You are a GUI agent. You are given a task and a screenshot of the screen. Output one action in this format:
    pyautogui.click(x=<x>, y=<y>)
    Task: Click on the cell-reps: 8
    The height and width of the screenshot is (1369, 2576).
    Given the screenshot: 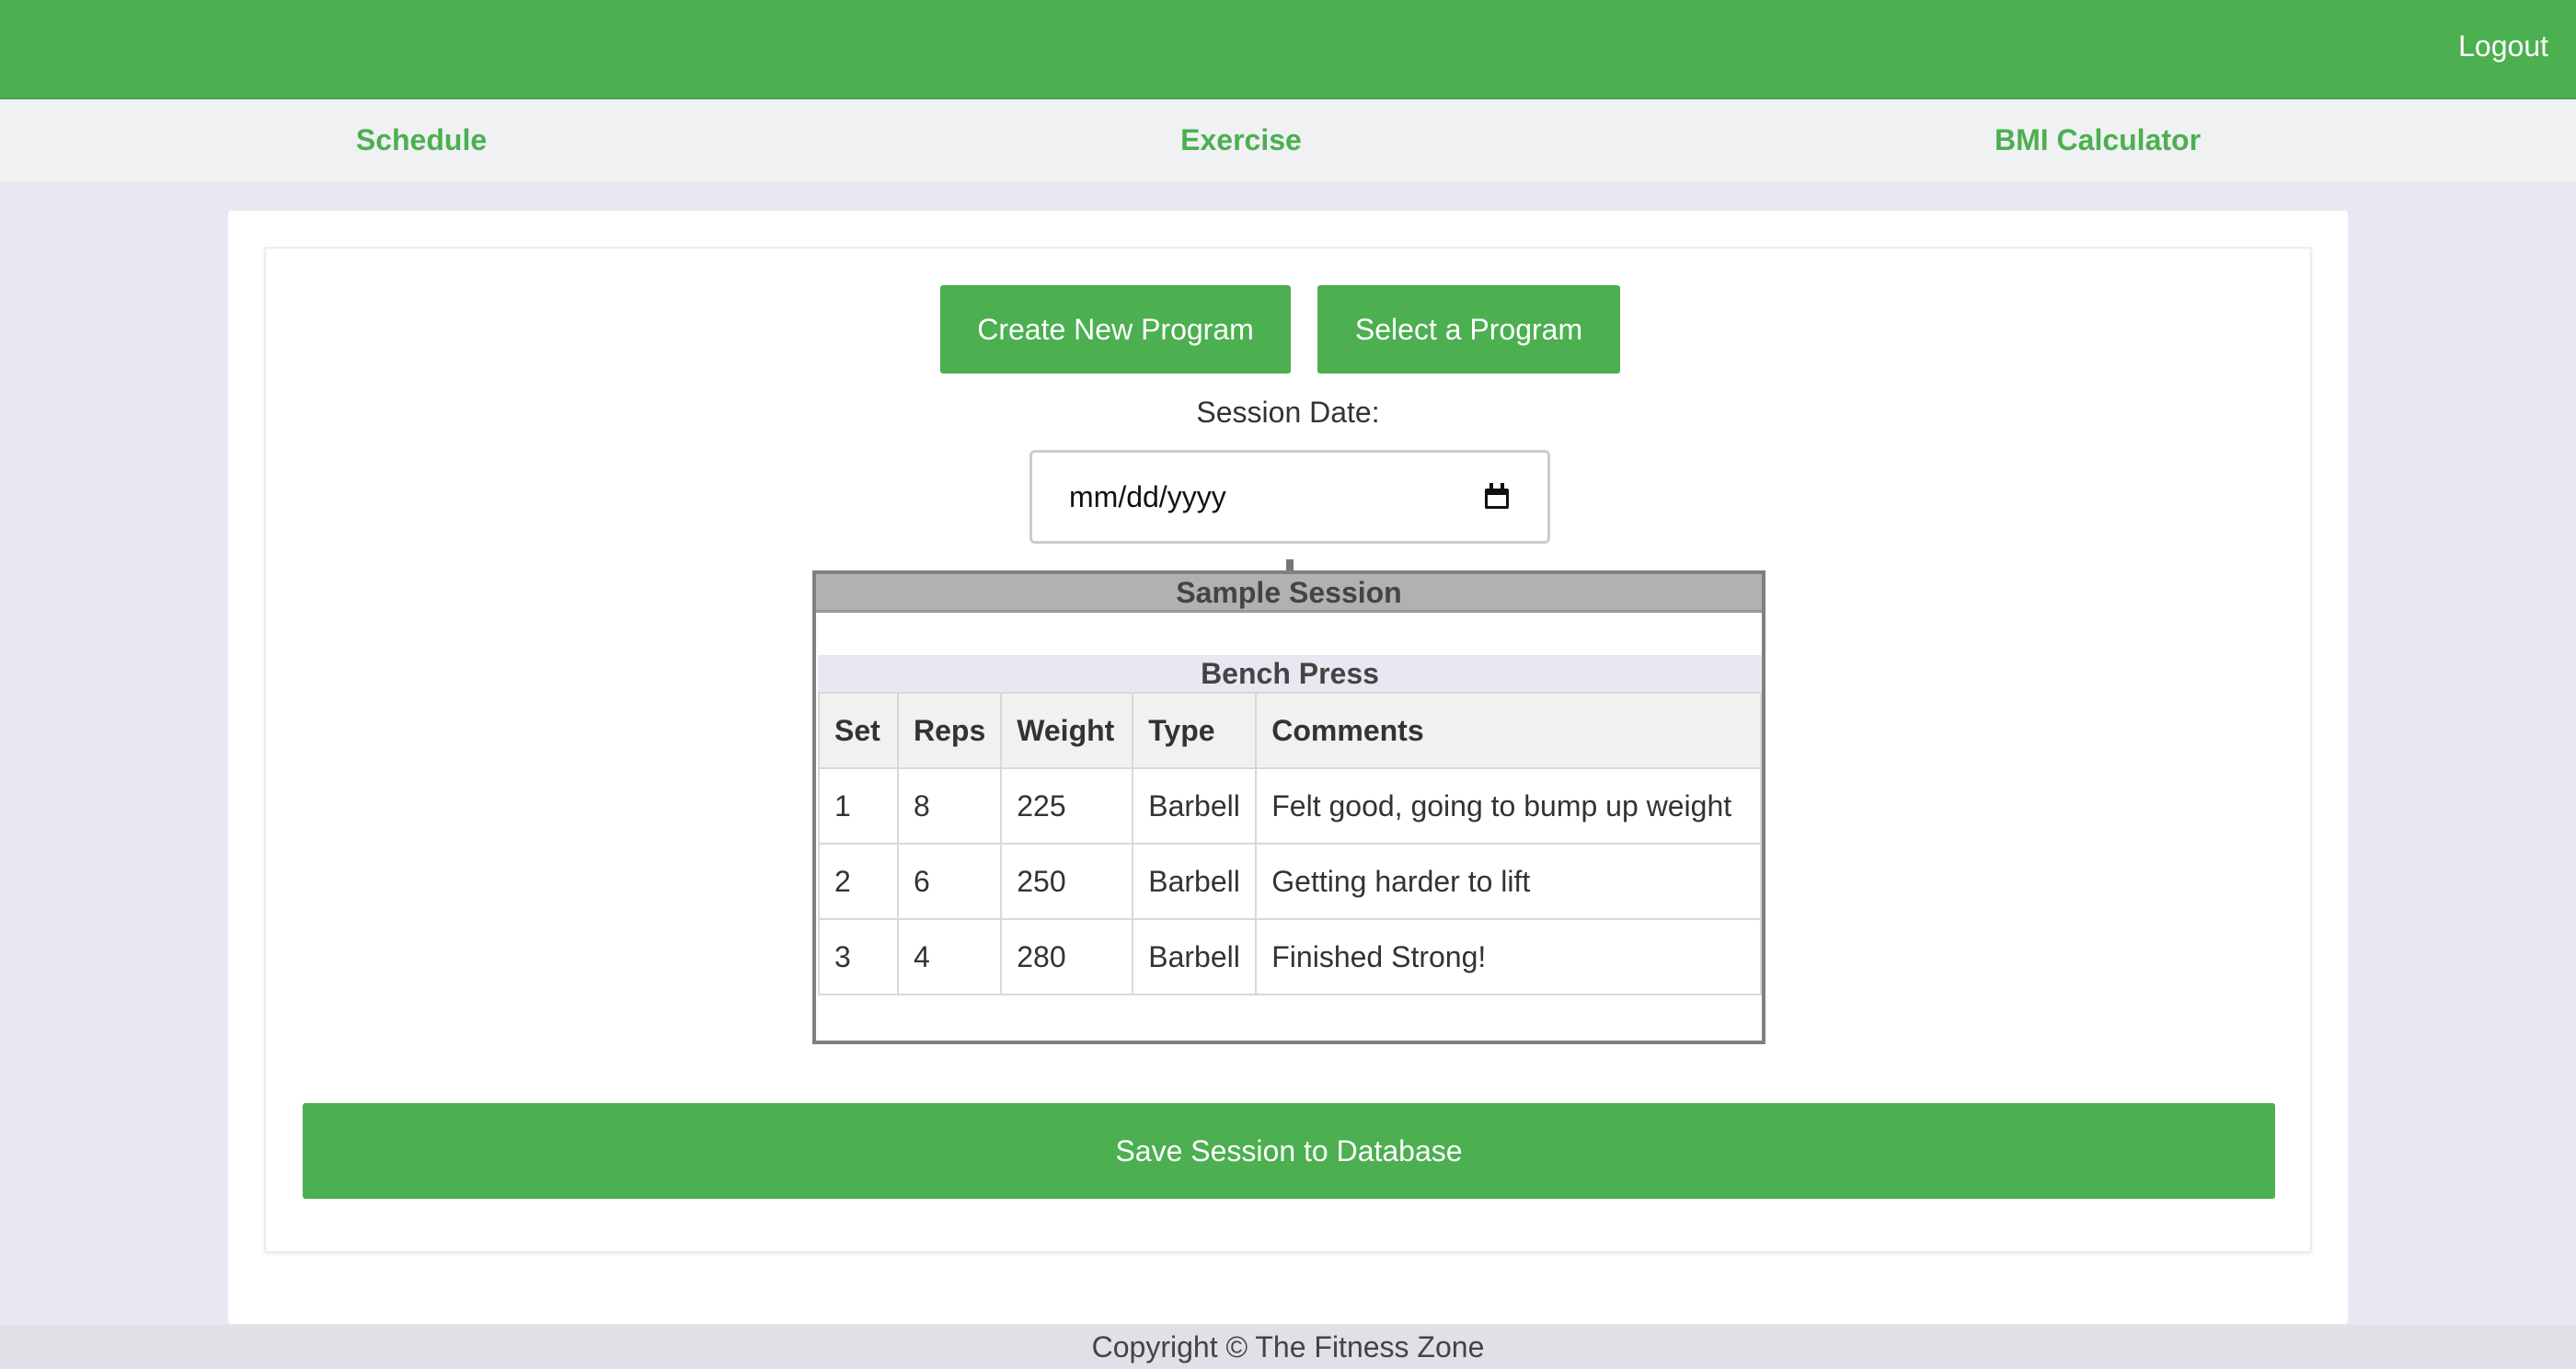 What is the action you would take?
    pyautogui.click(x=949, y=806)
    